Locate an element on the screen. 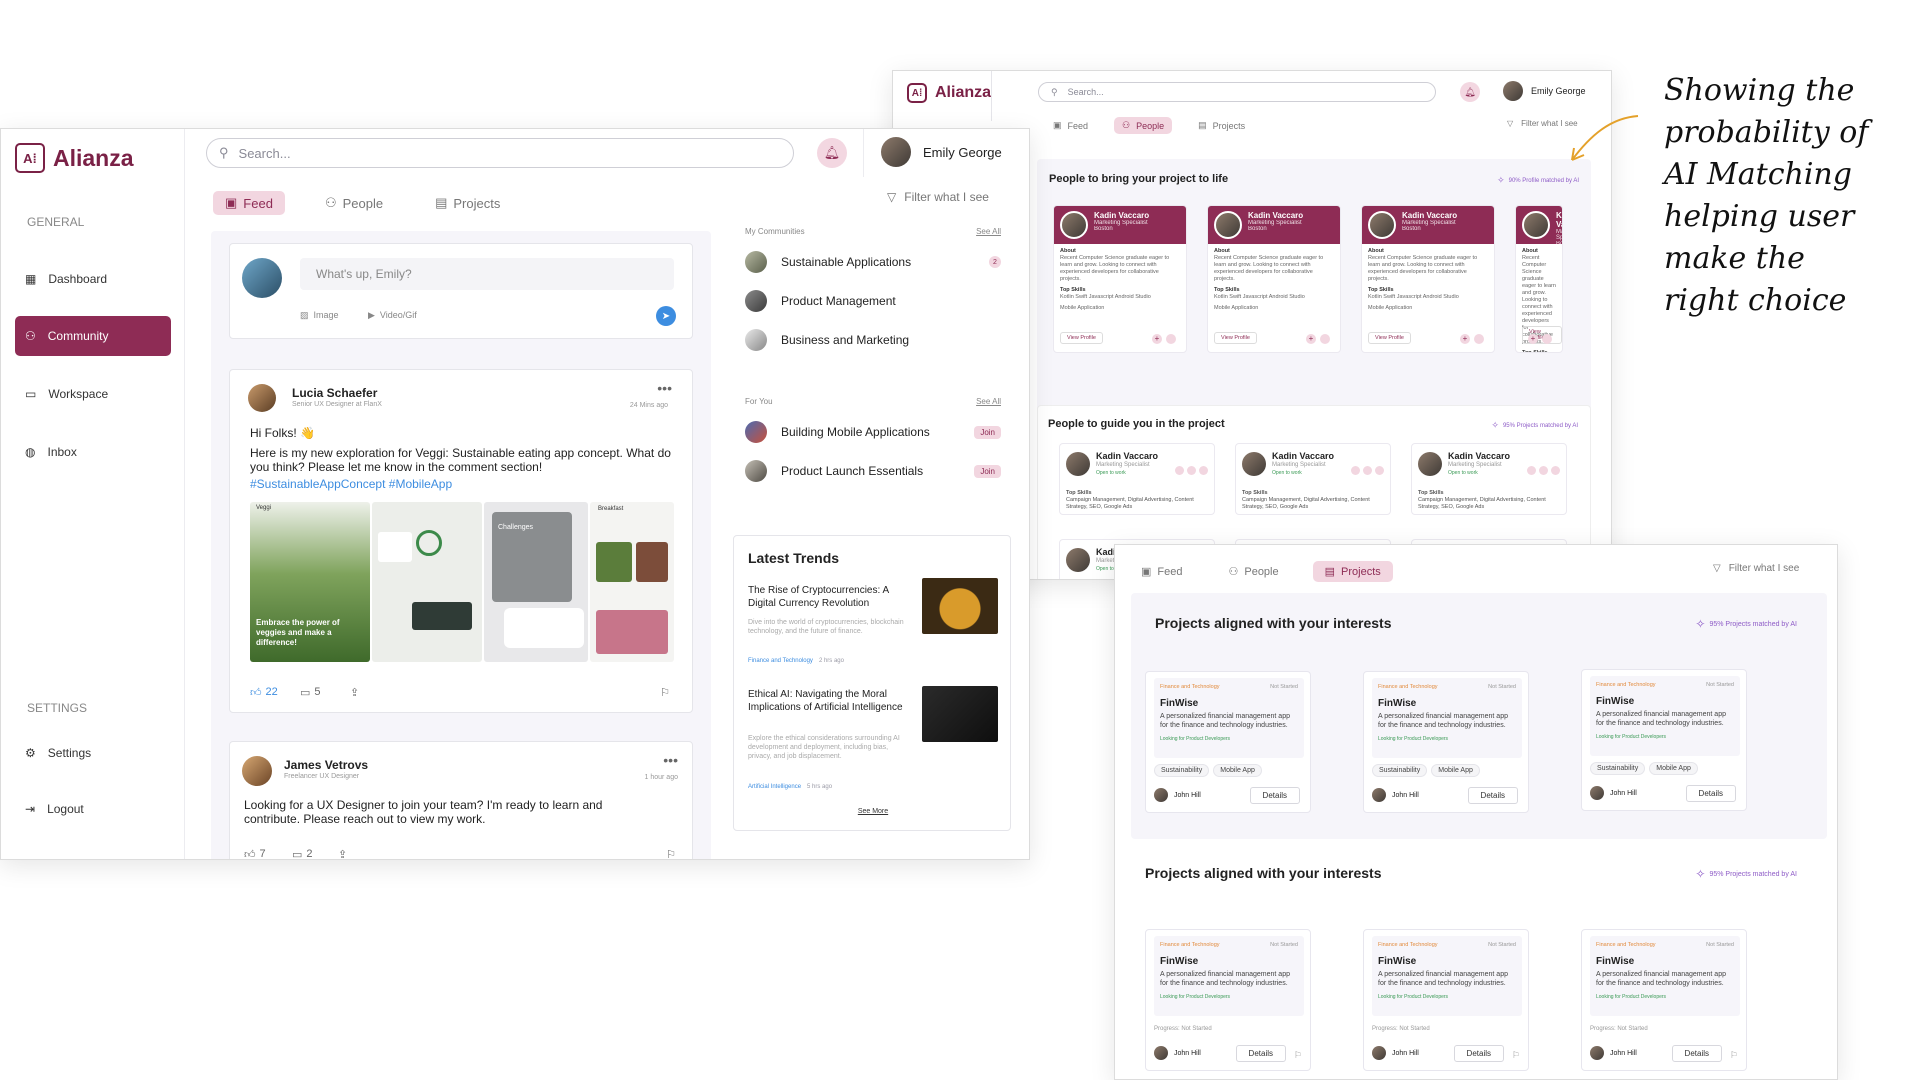  comment-button: ▭ 5 is located at coordinates (310, 692).